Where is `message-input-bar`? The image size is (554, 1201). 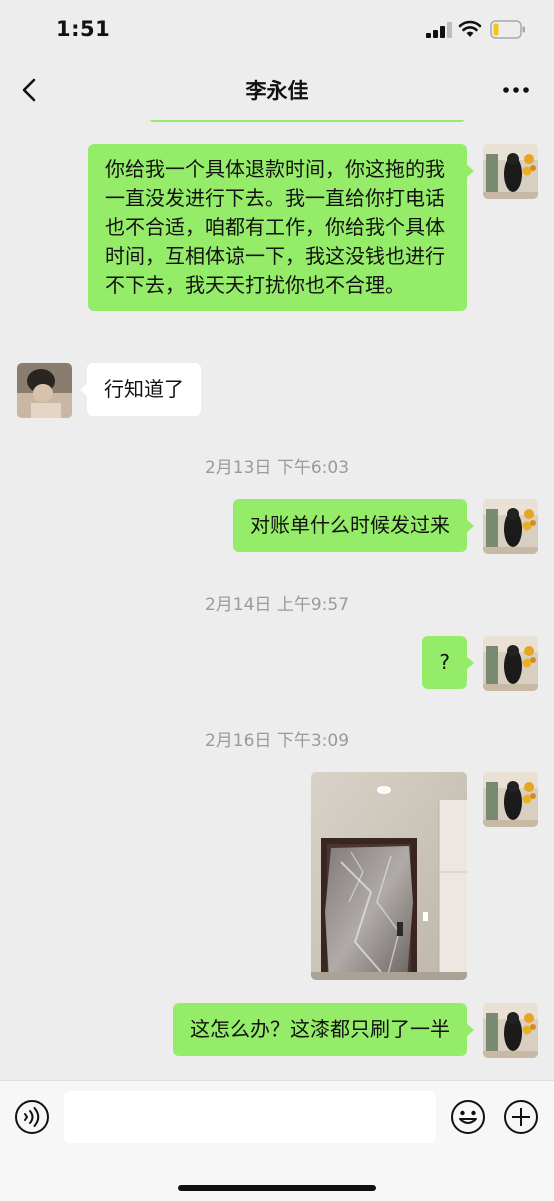
message-input-bar is located at coordinates (277, 1140).